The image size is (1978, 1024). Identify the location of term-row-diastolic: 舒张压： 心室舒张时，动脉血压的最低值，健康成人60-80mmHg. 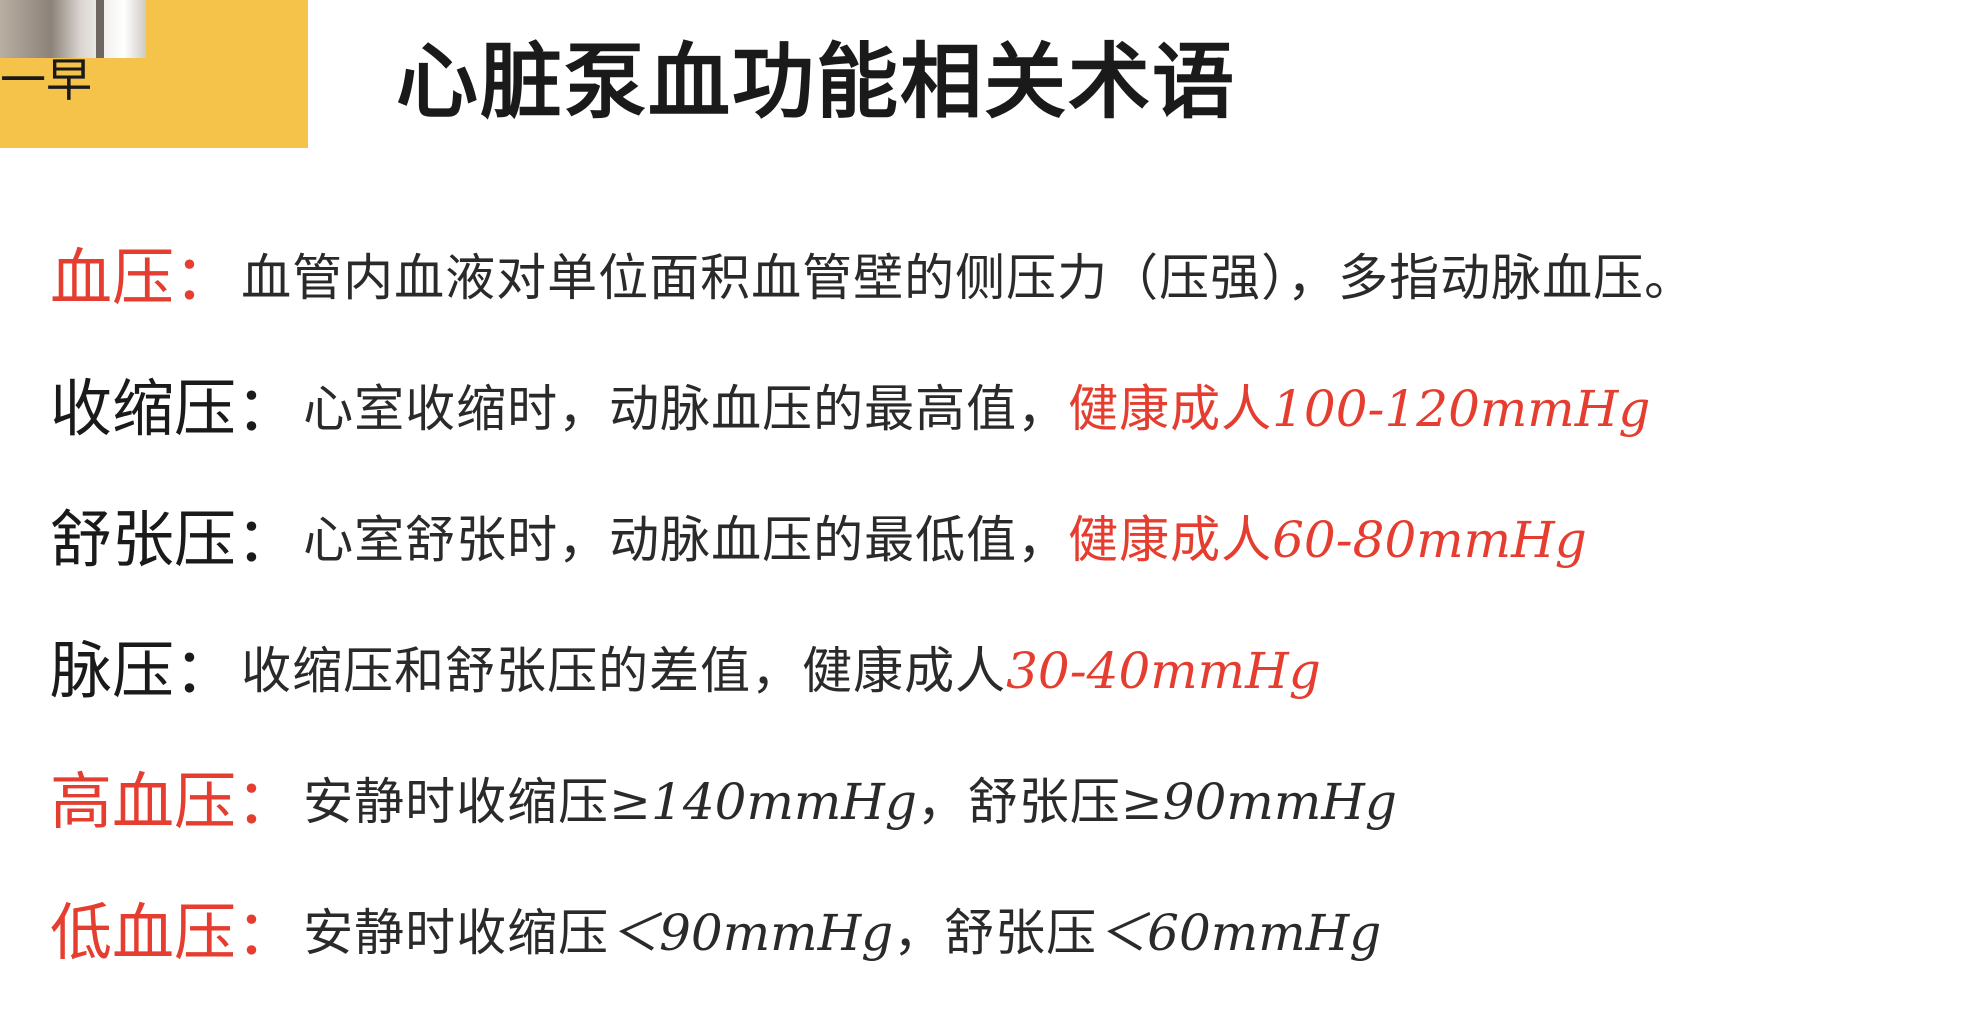
(1010, 565).